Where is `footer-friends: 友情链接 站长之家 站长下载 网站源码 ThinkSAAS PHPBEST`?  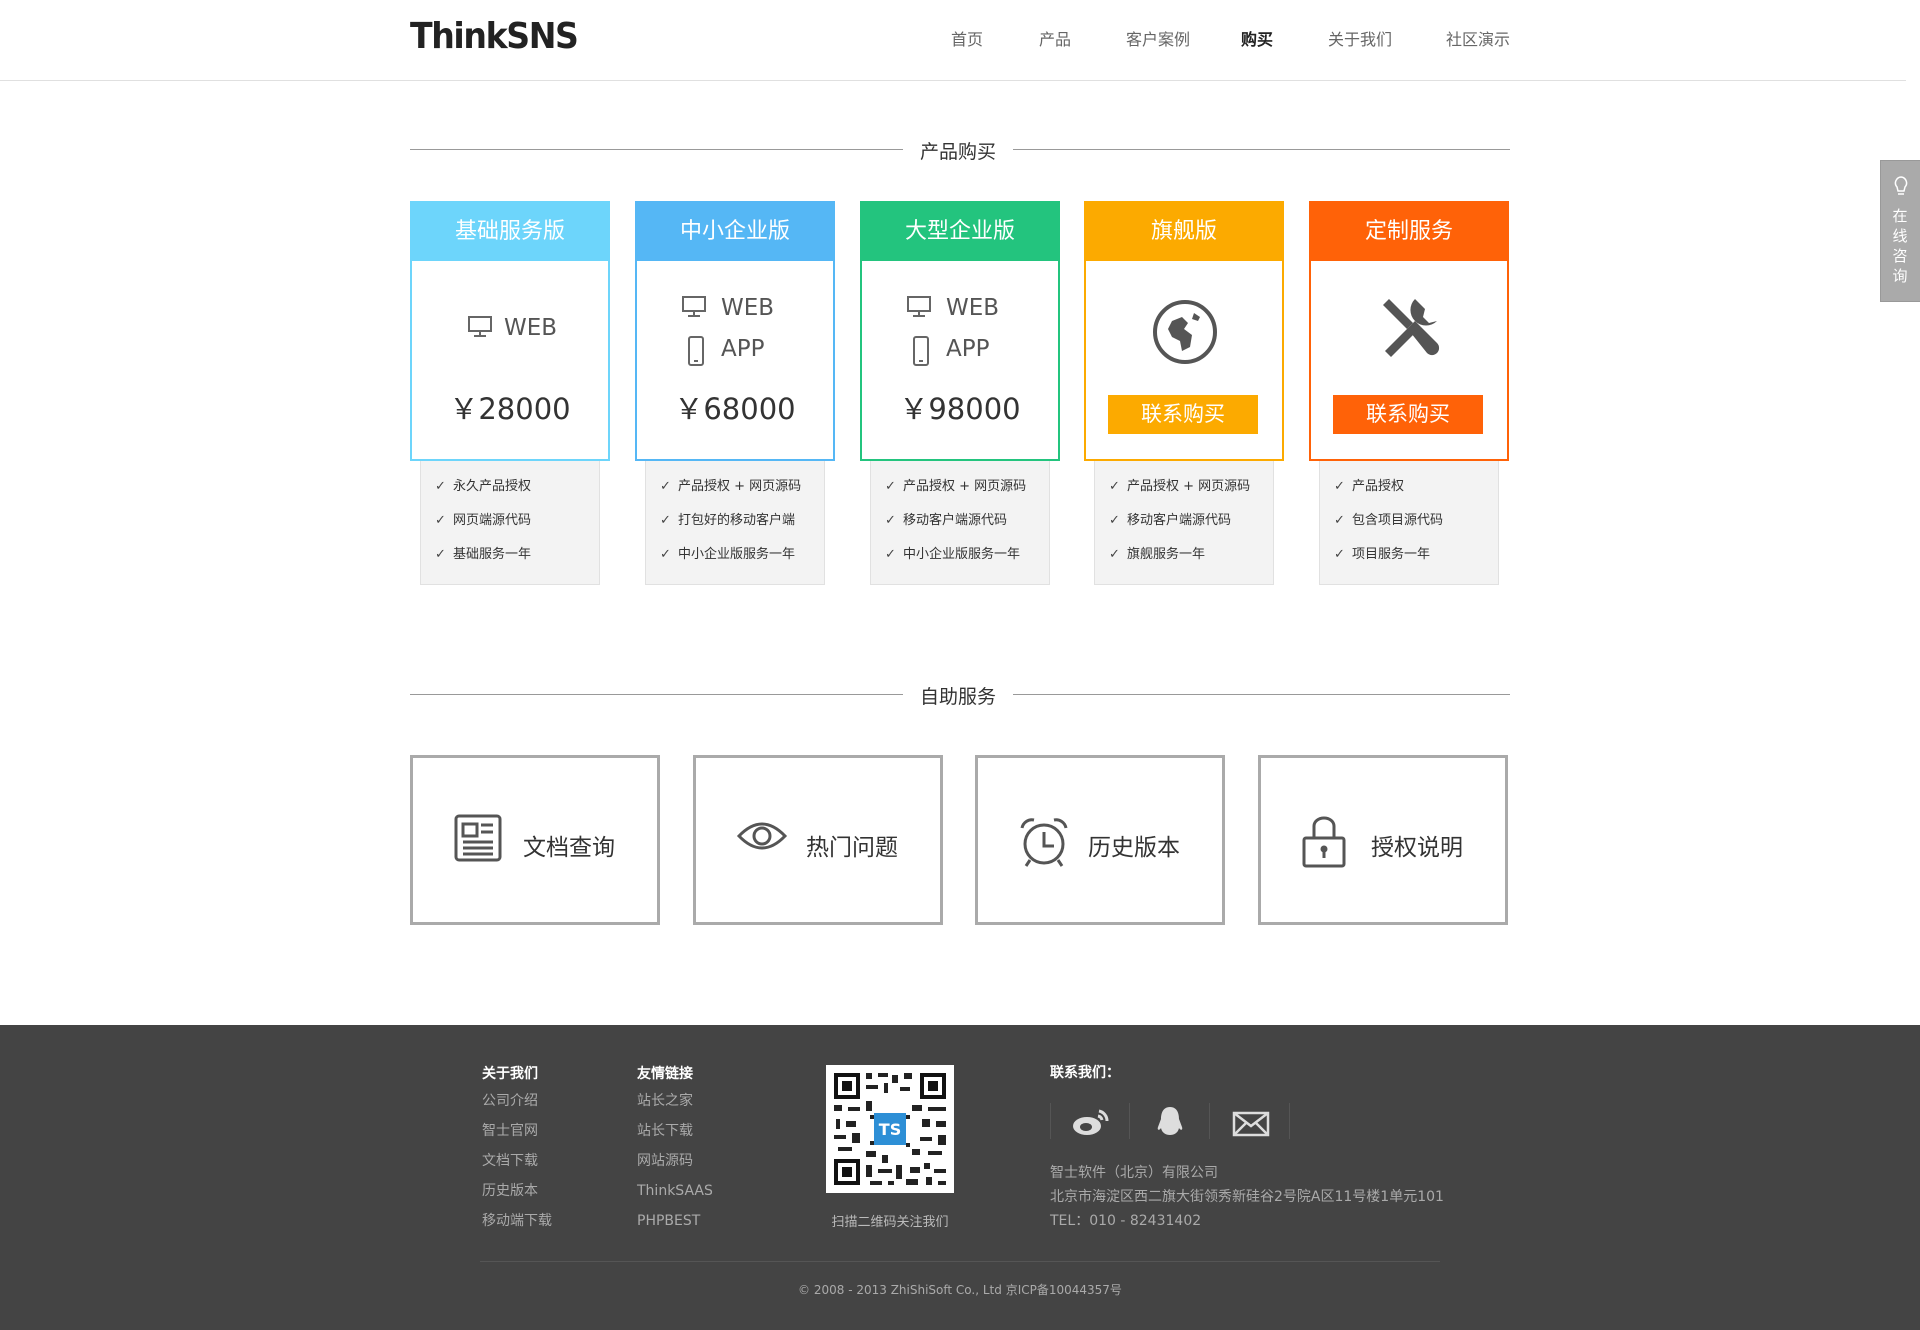
footer-friends: 友情链接 站长之家 站长下载 网站源码 ThinkSAAS PHPBEST is located at coordinates (675, 1149).